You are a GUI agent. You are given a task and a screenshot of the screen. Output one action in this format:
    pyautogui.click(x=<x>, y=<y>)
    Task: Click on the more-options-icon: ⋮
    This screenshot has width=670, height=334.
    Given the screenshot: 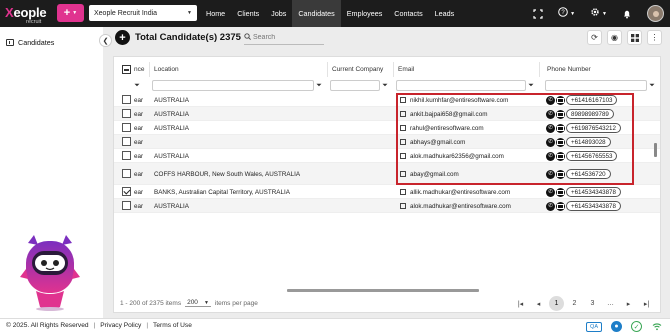 What is the action you would take?
    pyautogui.click(x=654, y=37)
    